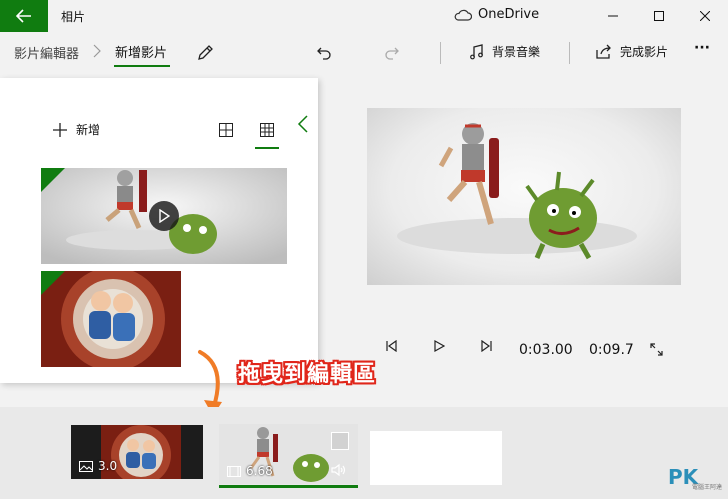  Describe the element at coordinates (267, 148) in the screenshot. I see `view-mode-underline` at that location.